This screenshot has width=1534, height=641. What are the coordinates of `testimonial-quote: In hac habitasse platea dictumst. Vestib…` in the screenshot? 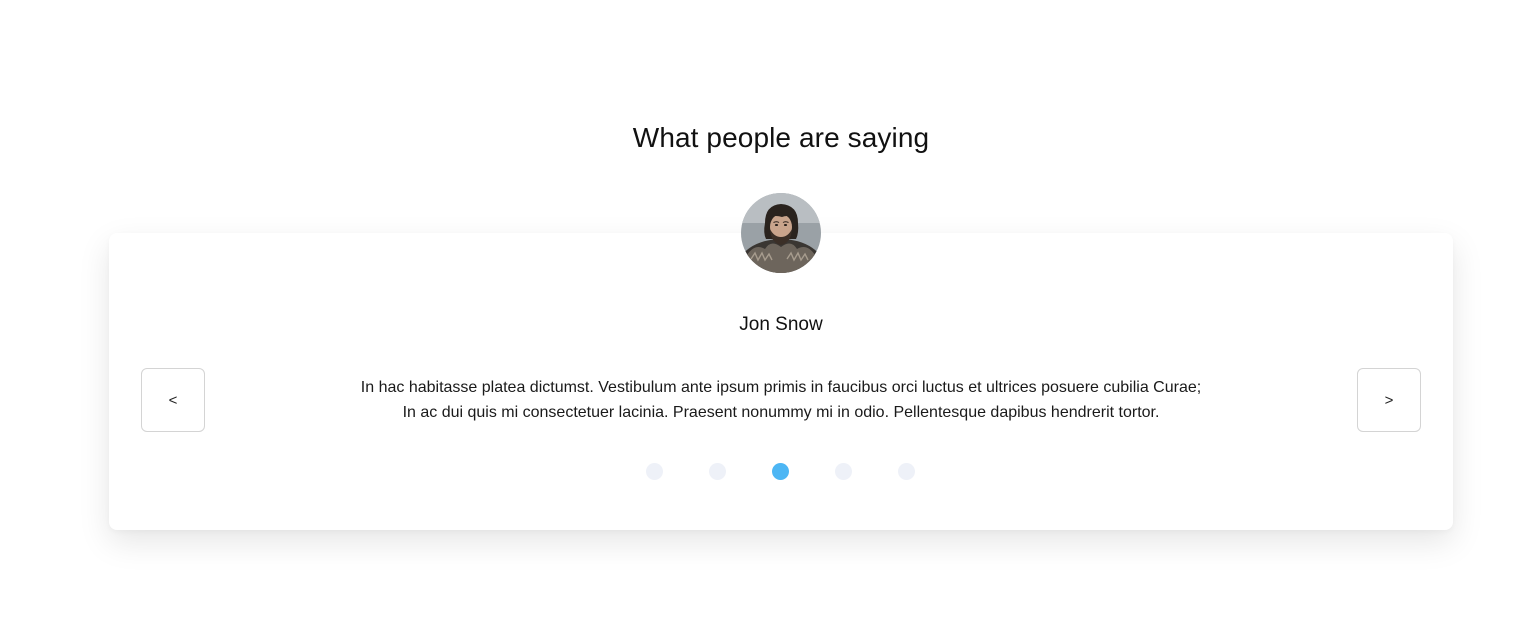 It's located at (781, 400).